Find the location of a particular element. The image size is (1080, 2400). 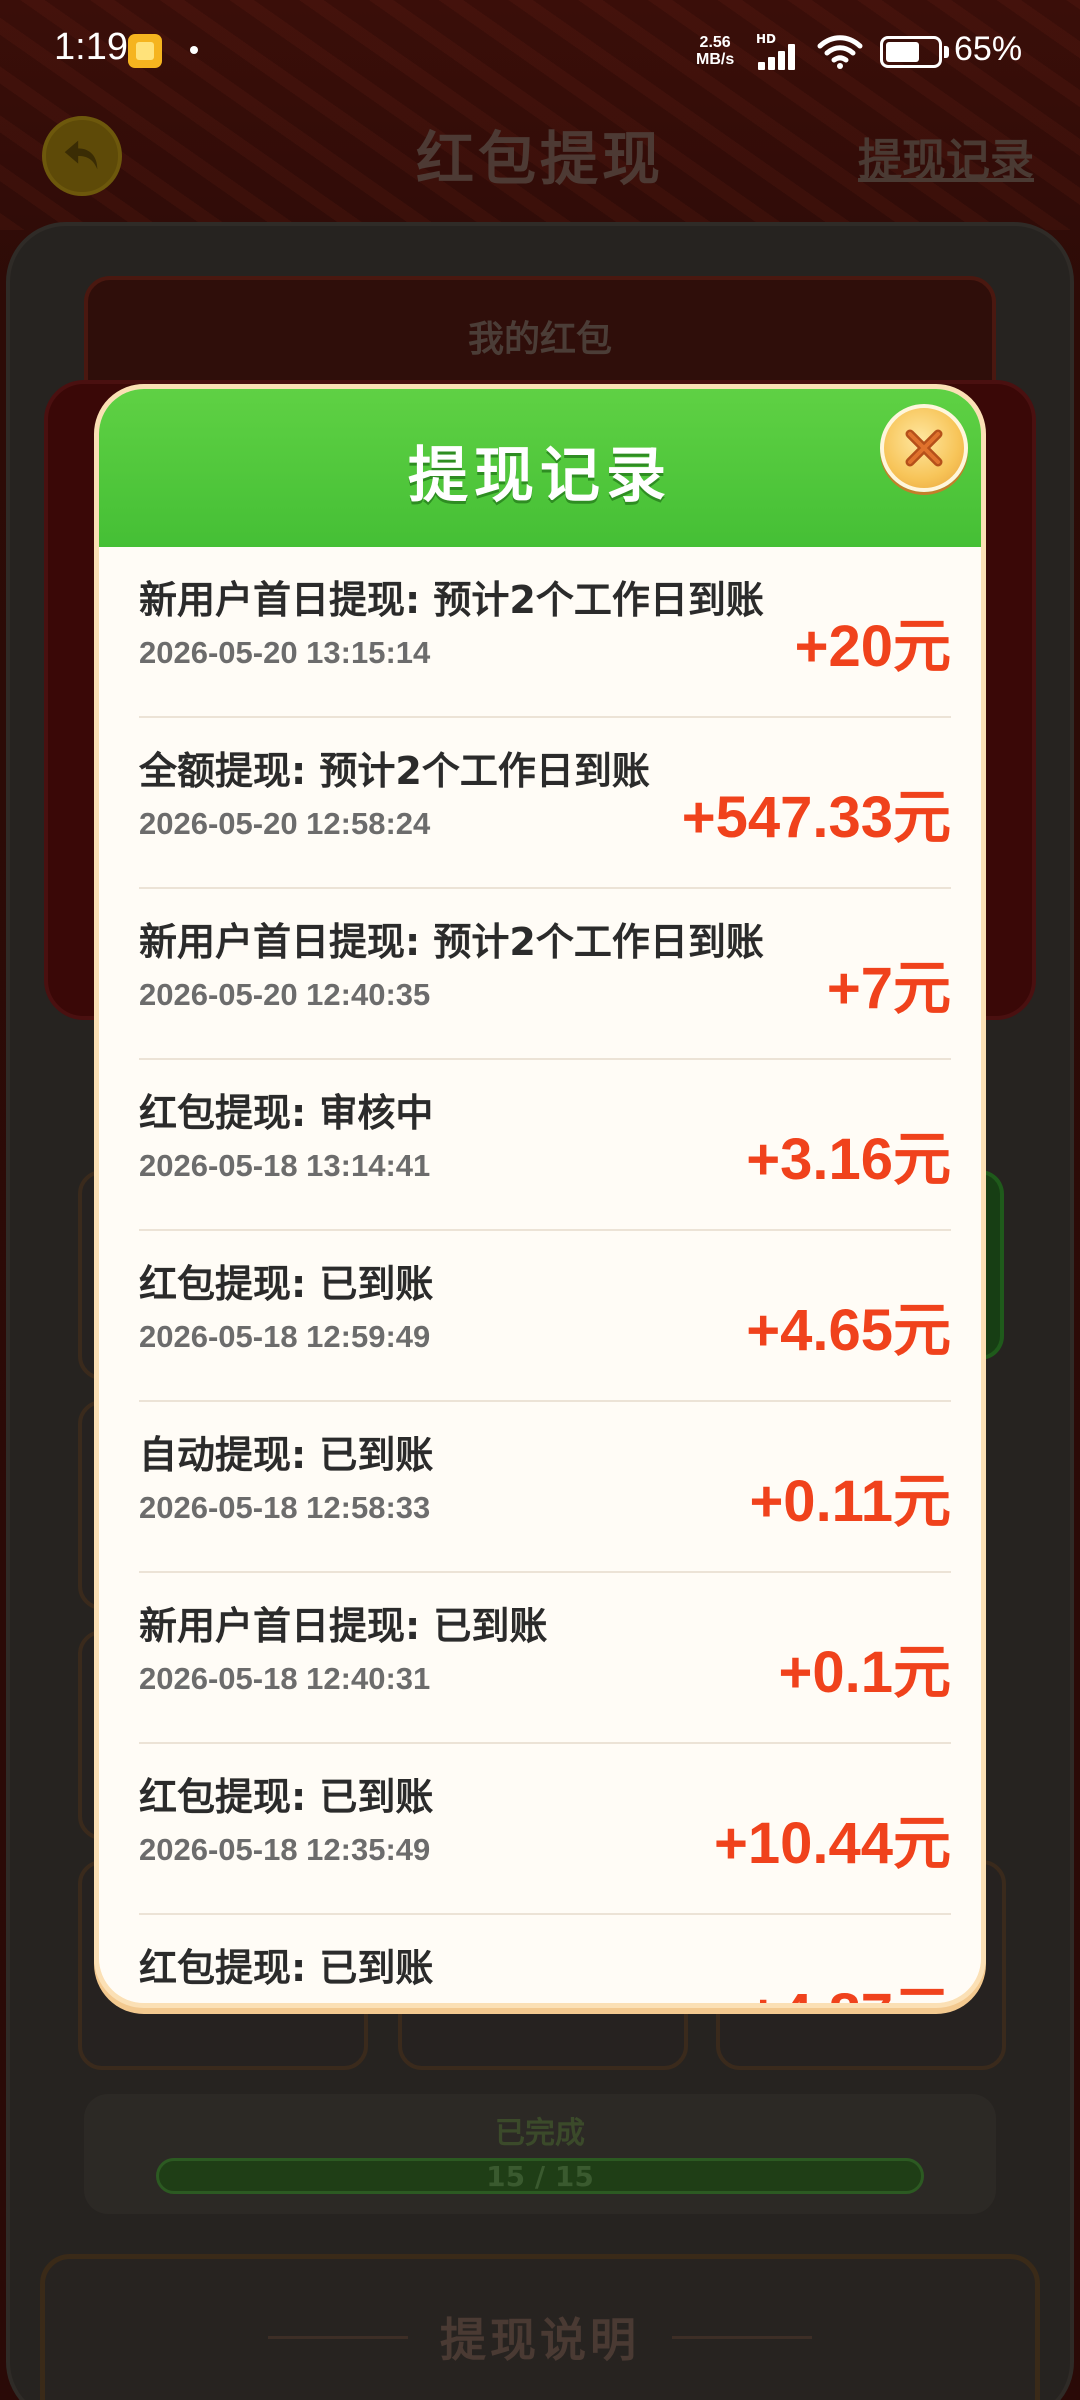

record-amount: +20元 is located at coordinates (872, 646).